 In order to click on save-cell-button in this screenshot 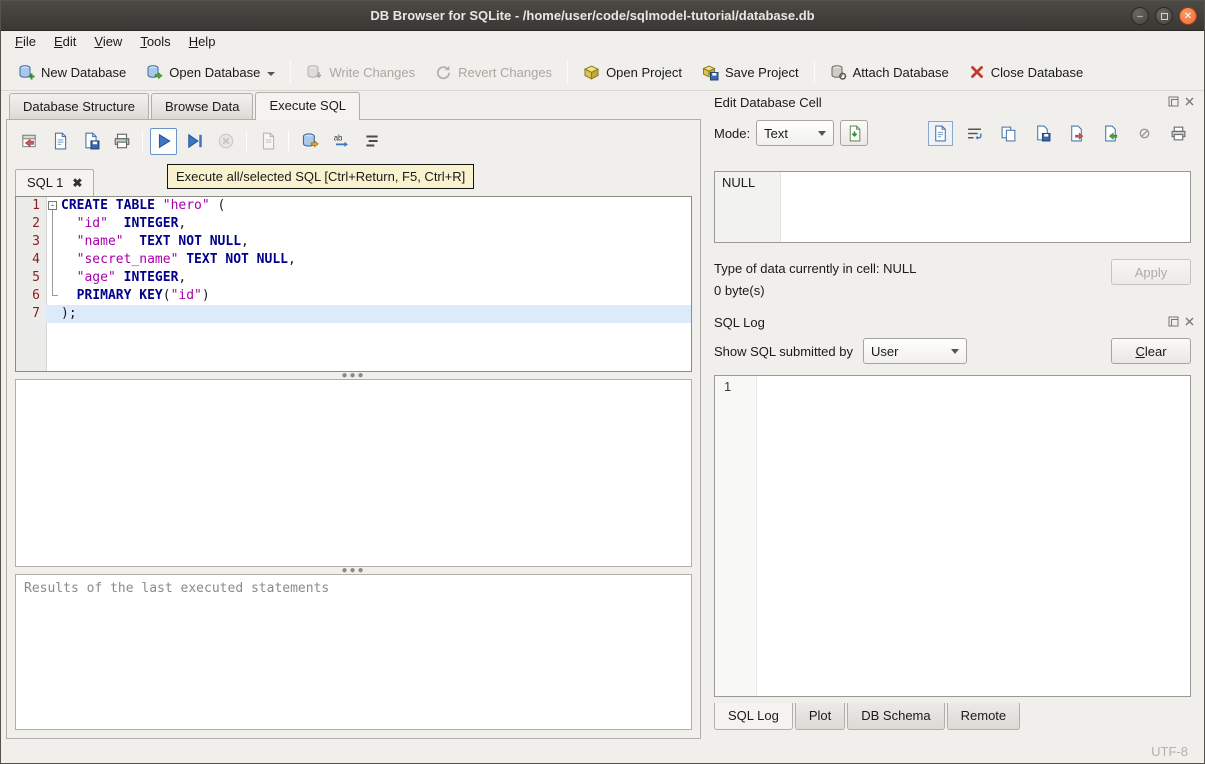, I will do `click(1042, 133)`.